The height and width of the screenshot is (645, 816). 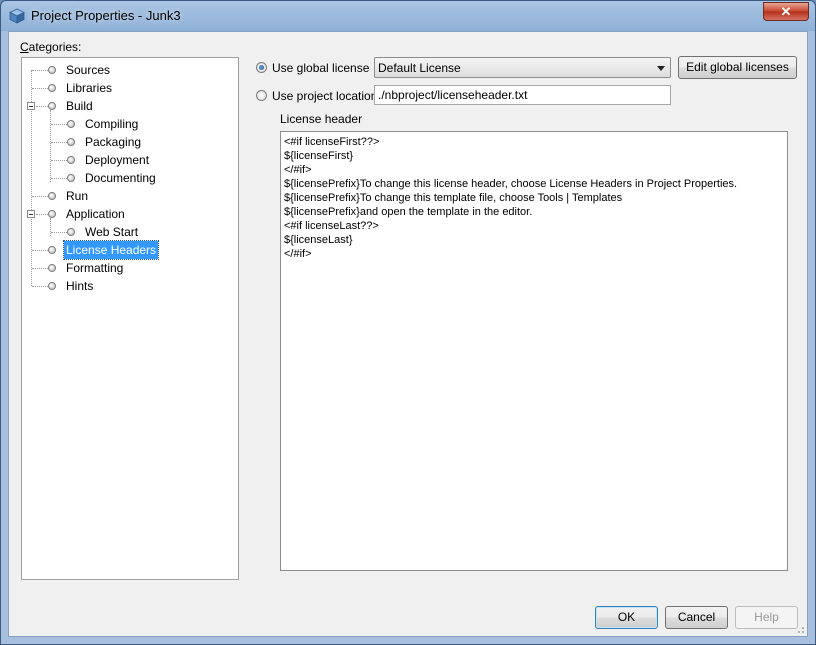 What do you see at coordinates (696, 617) in the screenshot?
I see `cancel-button: Cancel` at bounding box center [696, 617].